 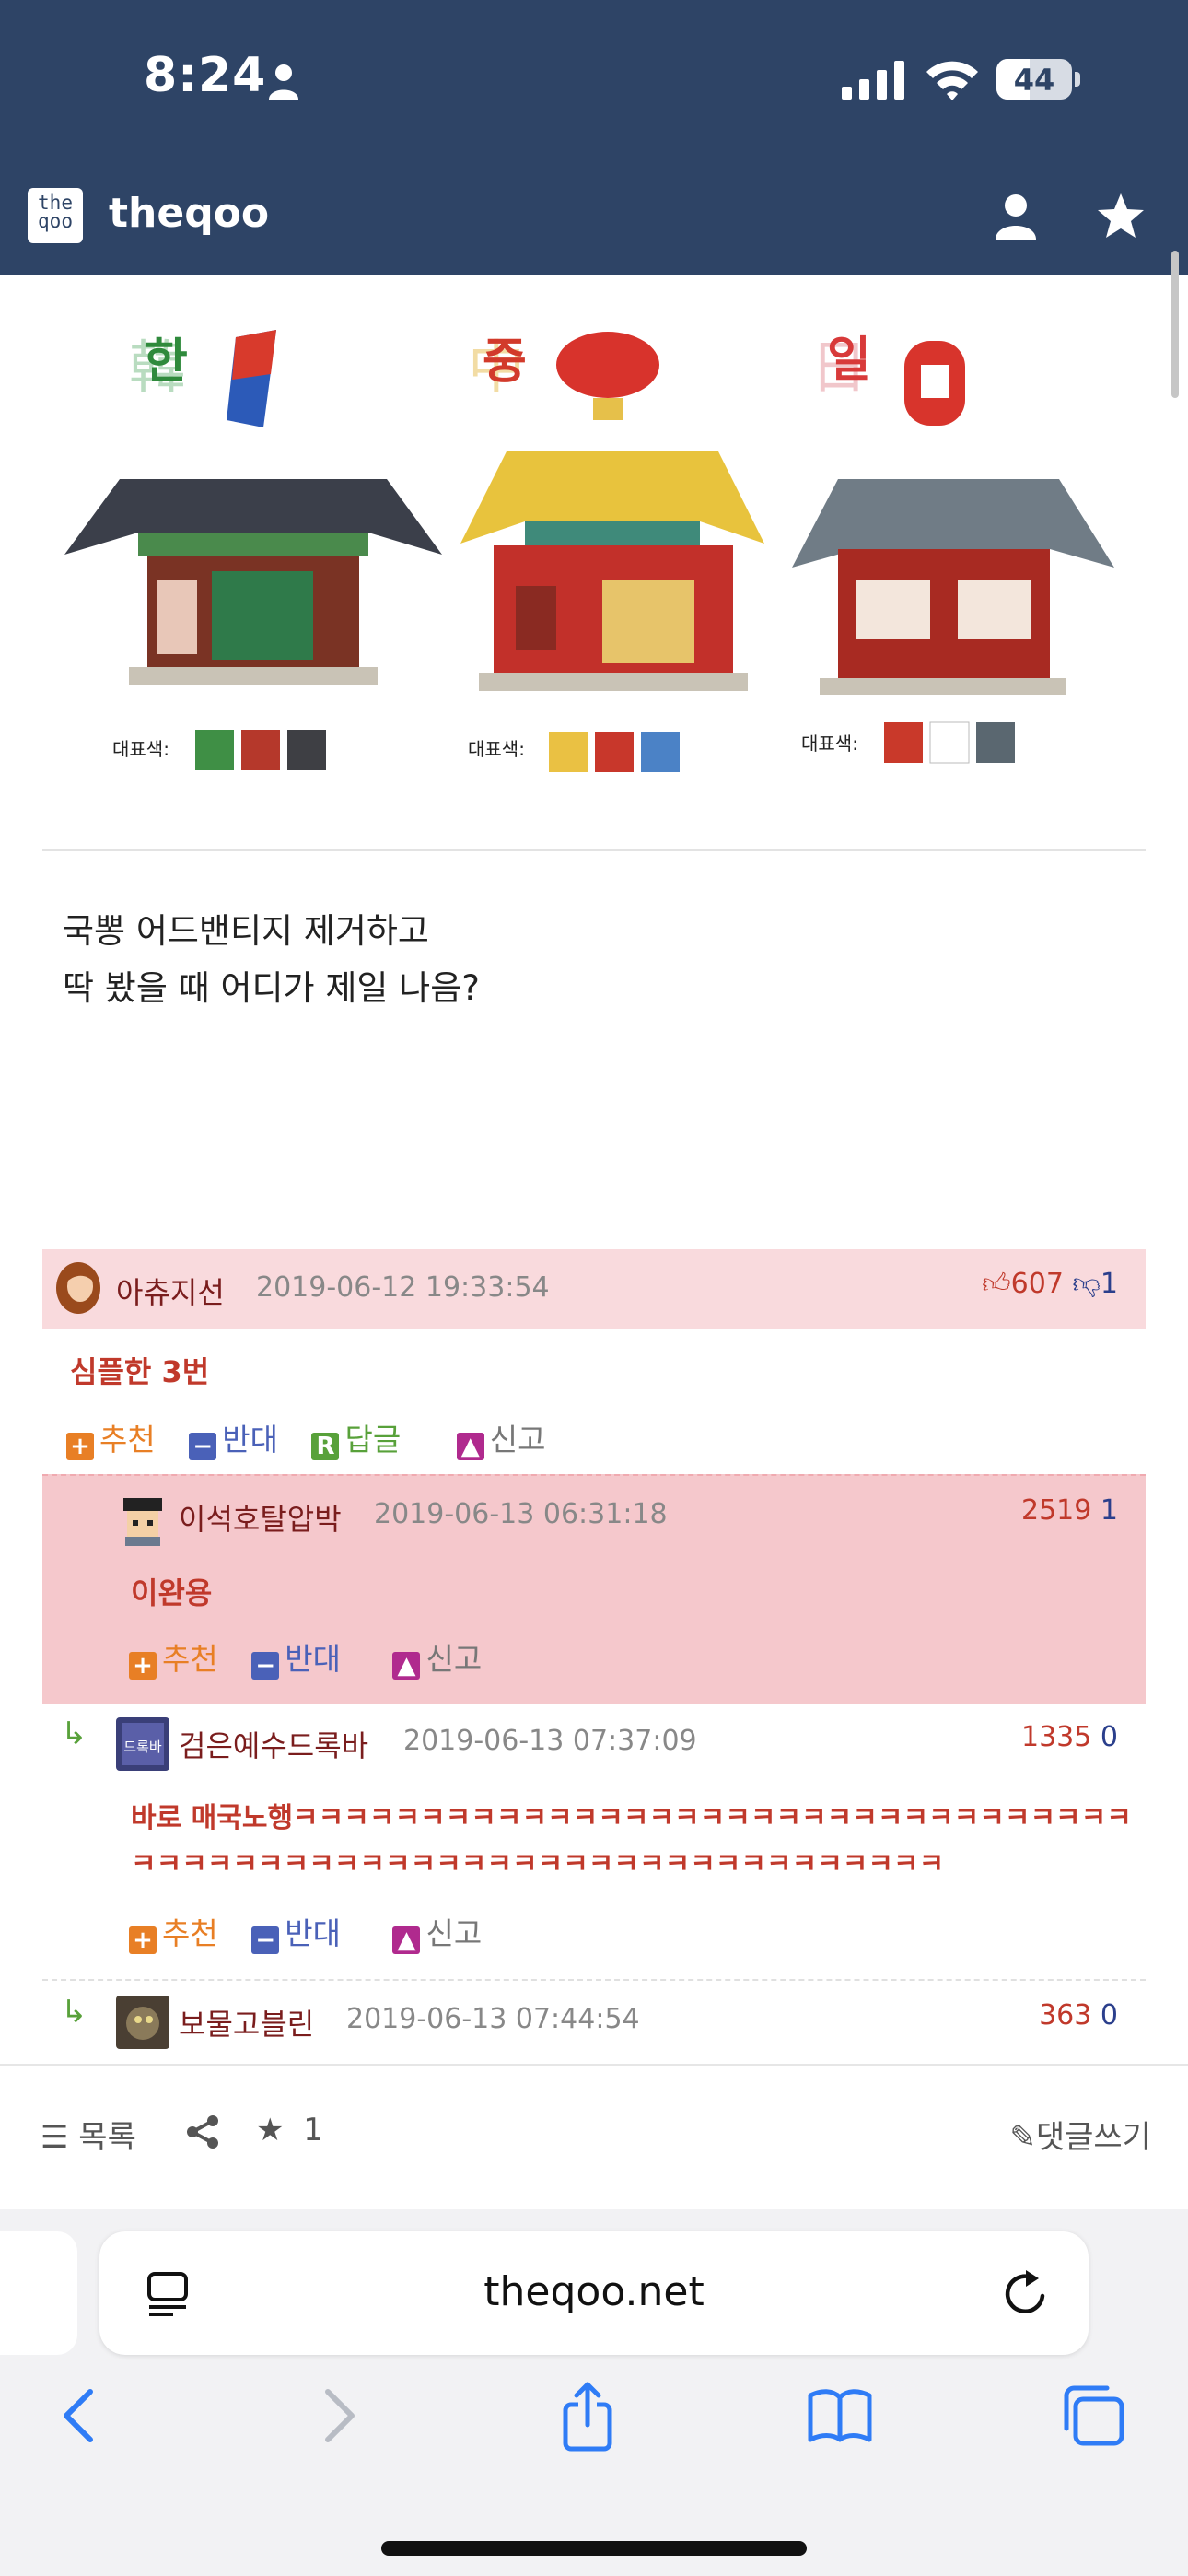 I want to click on comment-votes: 363 0, so click(x=1078, y=2015).